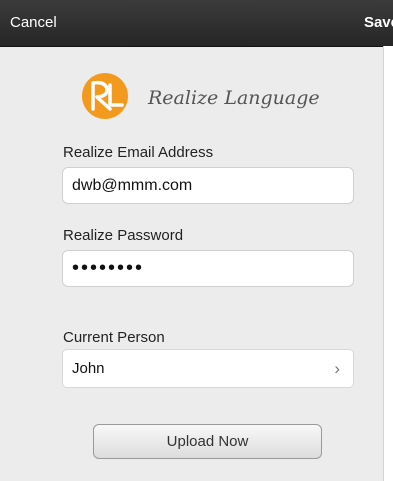 This screenshot has width=393, height=481. What do you see at coordinates (388, 263) in the screenshot?
I see `panel-divider` at bounding box center [388, 263].